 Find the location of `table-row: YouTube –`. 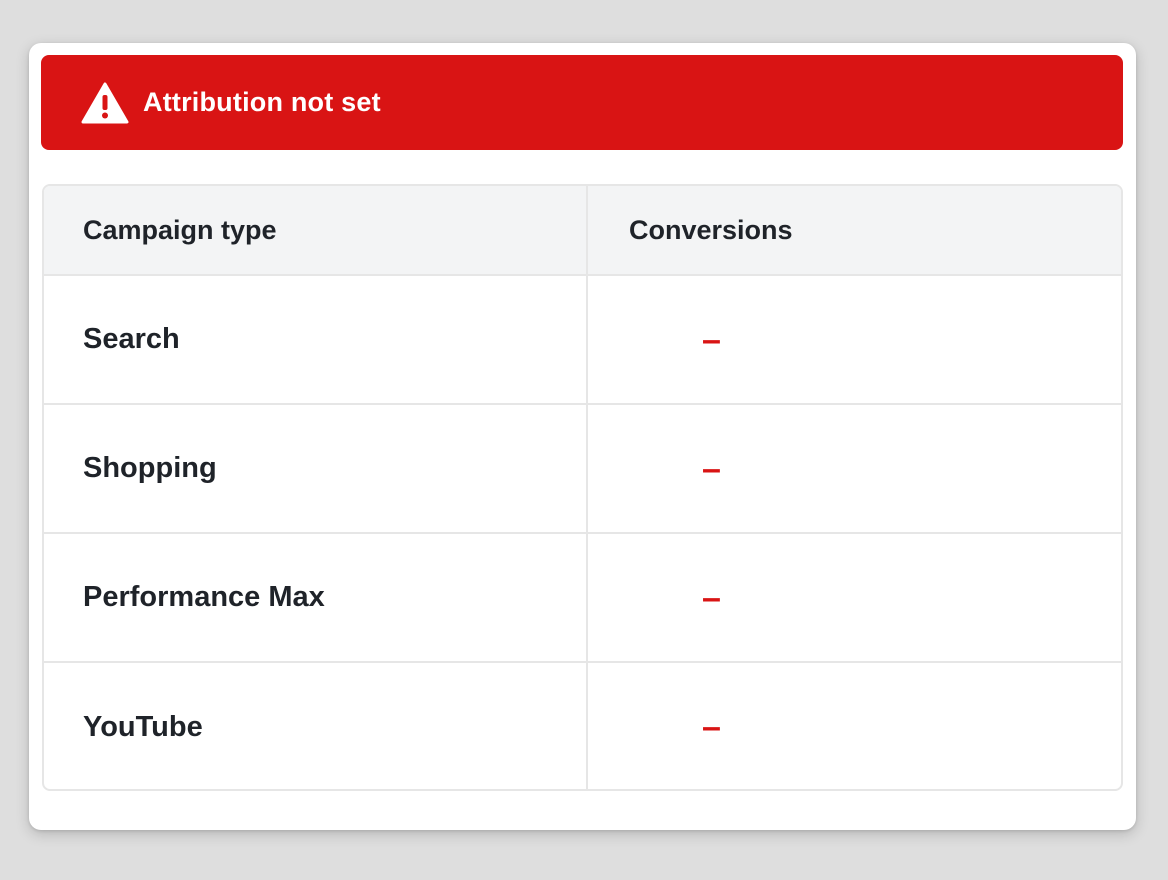

table-row: YouTube – is located at coordinates (582, 726).